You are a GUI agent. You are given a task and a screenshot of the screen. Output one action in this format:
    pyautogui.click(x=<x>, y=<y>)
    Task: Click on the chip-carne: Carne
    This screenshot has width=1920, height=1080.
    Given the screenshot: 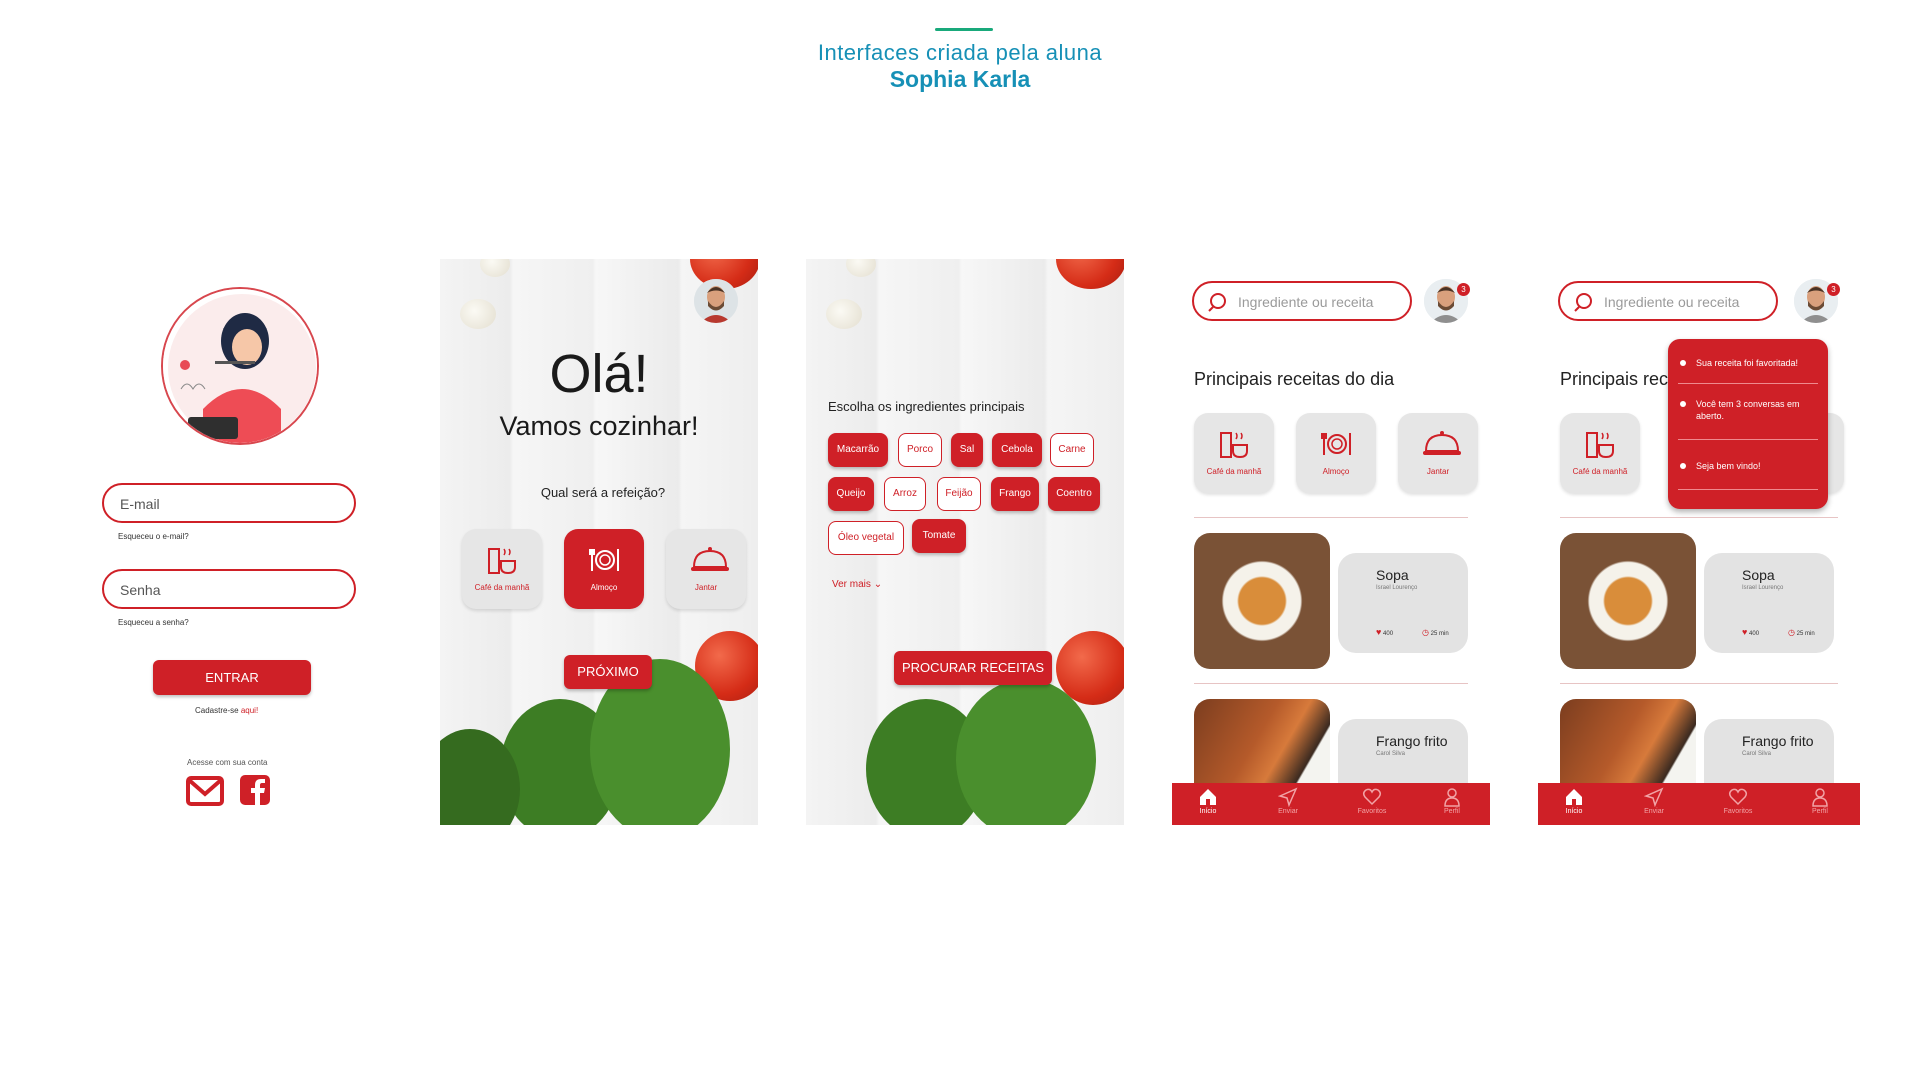 What is the action you would take?
    pyautogui.click(x=1072, y=450)
    